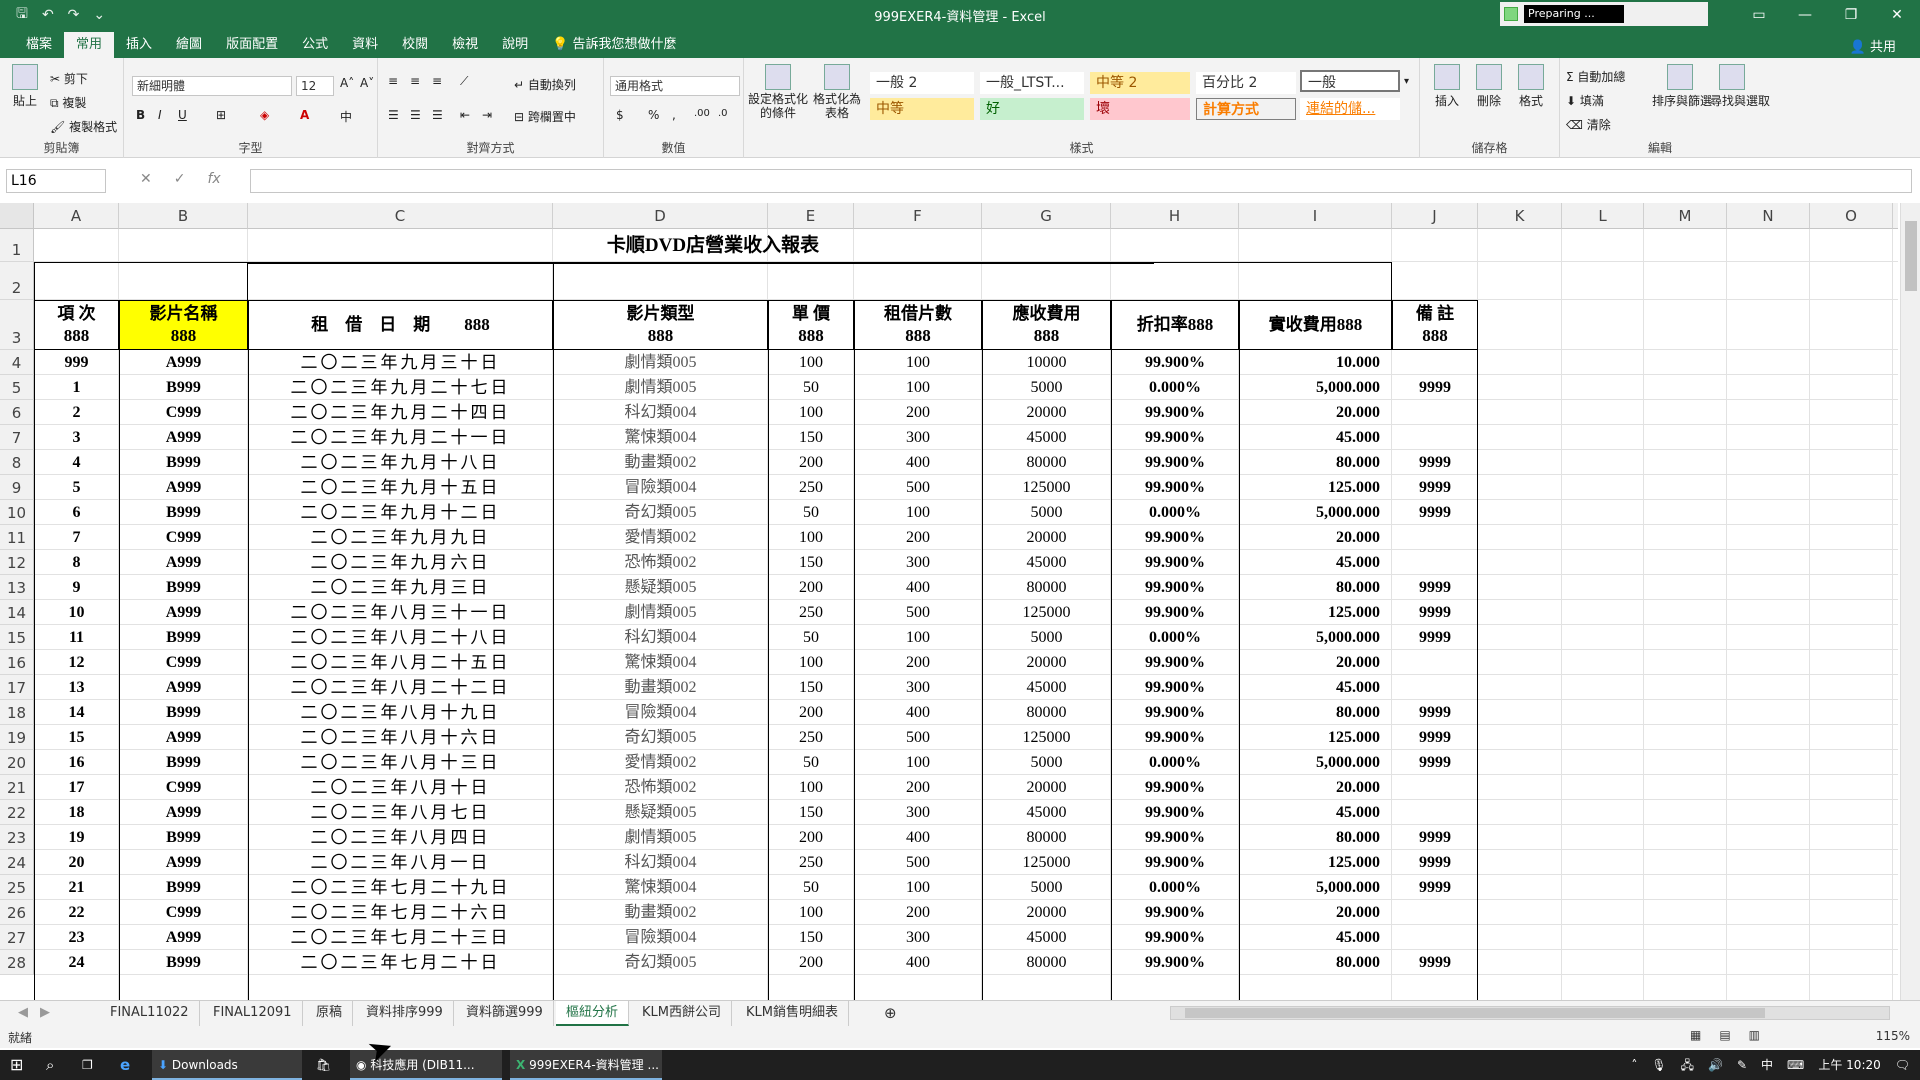 Image resolution: width=1920 pixels, height=1080 pixels. Describe the element at coordinates (1315, 787) in the screenshot. I see `table-cell: 20.000` at that location.